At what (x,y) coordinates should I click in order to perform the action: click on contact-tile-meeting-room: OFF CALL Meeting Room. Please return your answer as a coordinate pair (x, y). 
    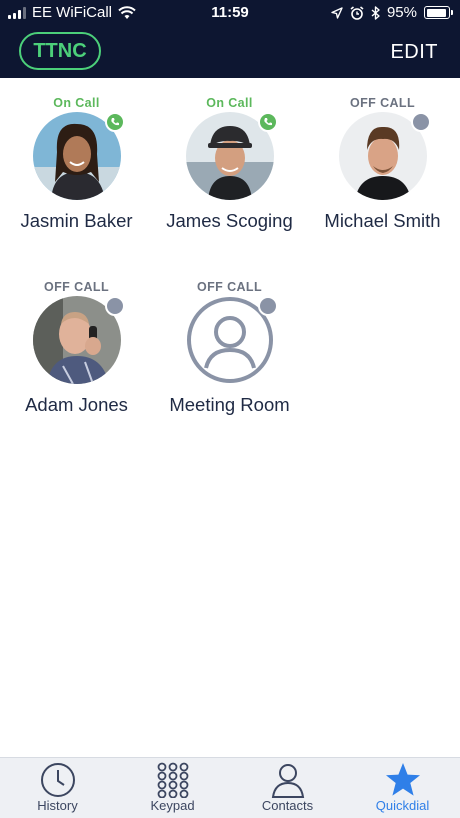
    Looking at the image, I should click on (229, 347).